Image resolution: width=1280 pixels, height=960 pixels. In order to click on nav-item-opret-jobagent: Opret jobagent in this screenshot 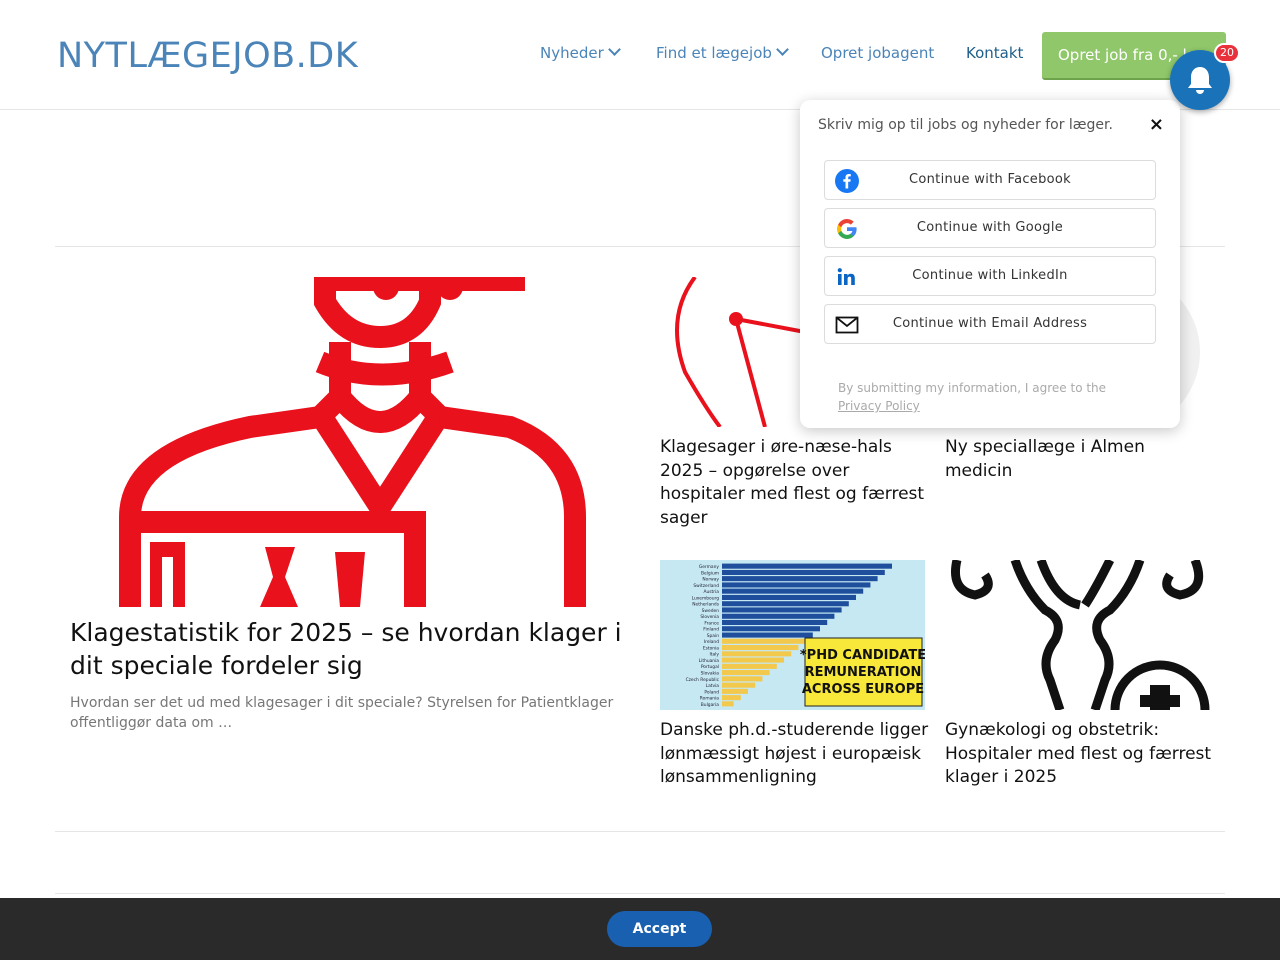, I will do `click(877, 53)`.